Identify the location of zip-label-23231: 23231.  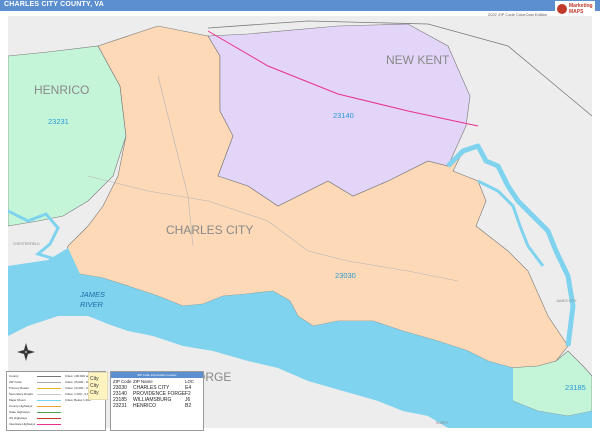
(58, 121).